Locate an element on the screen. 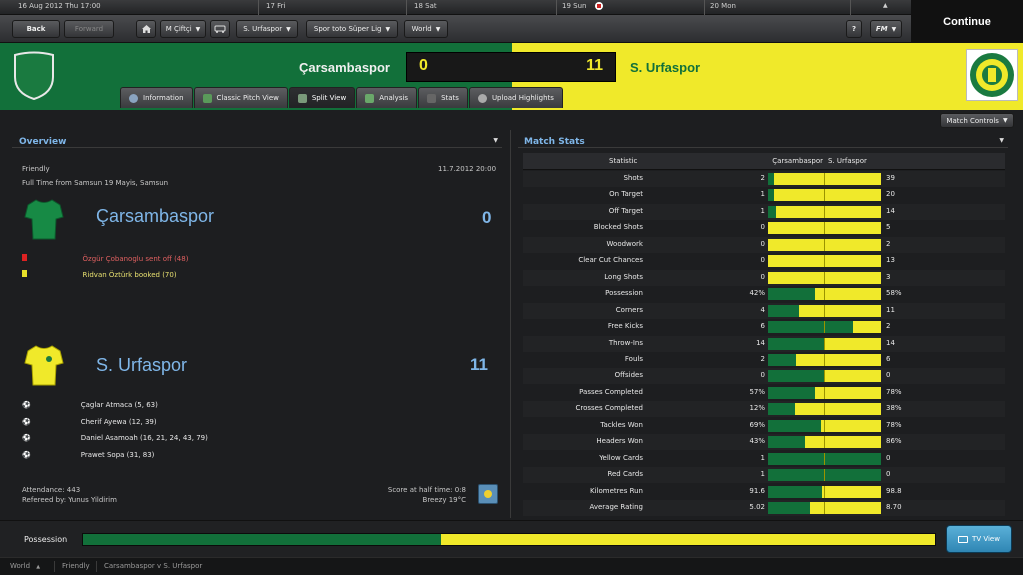 Image resolution: width=1023 pixels, height=575 pixels. fixture-badge-icon is located at coordinates (598, 6).